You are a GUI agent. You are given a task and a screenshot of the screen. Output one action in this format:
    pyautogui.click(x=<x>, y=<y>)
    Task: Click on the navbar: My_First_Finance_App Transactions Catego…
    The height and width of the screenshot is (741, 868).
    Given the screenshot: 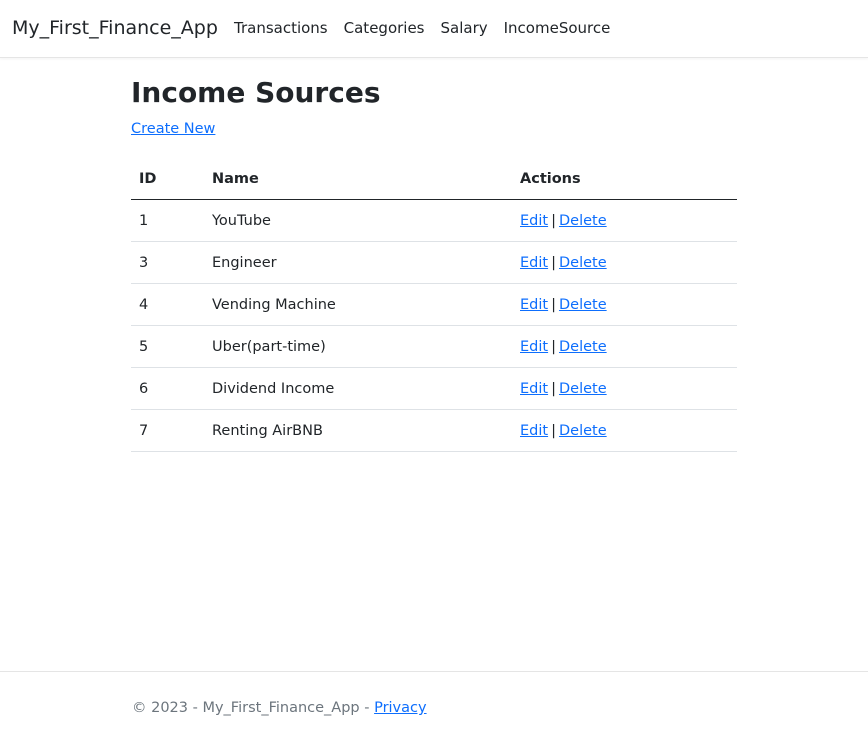 What is the action you would take?
    pyautogui.click(x=434, y=29)
    